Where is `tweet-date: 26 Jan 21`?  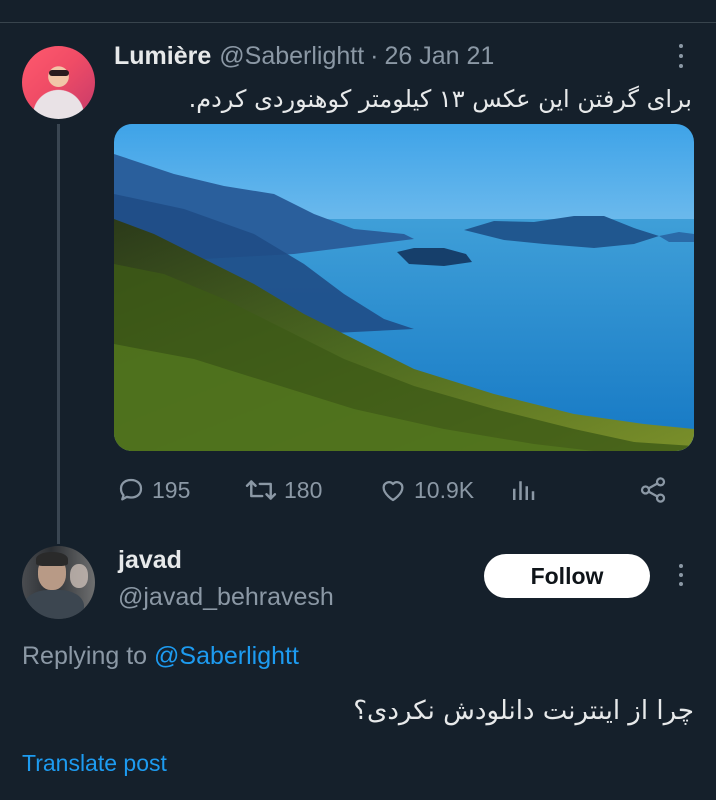 tweet-date: 26 Jan 21 is located at coordinates (440, 56).